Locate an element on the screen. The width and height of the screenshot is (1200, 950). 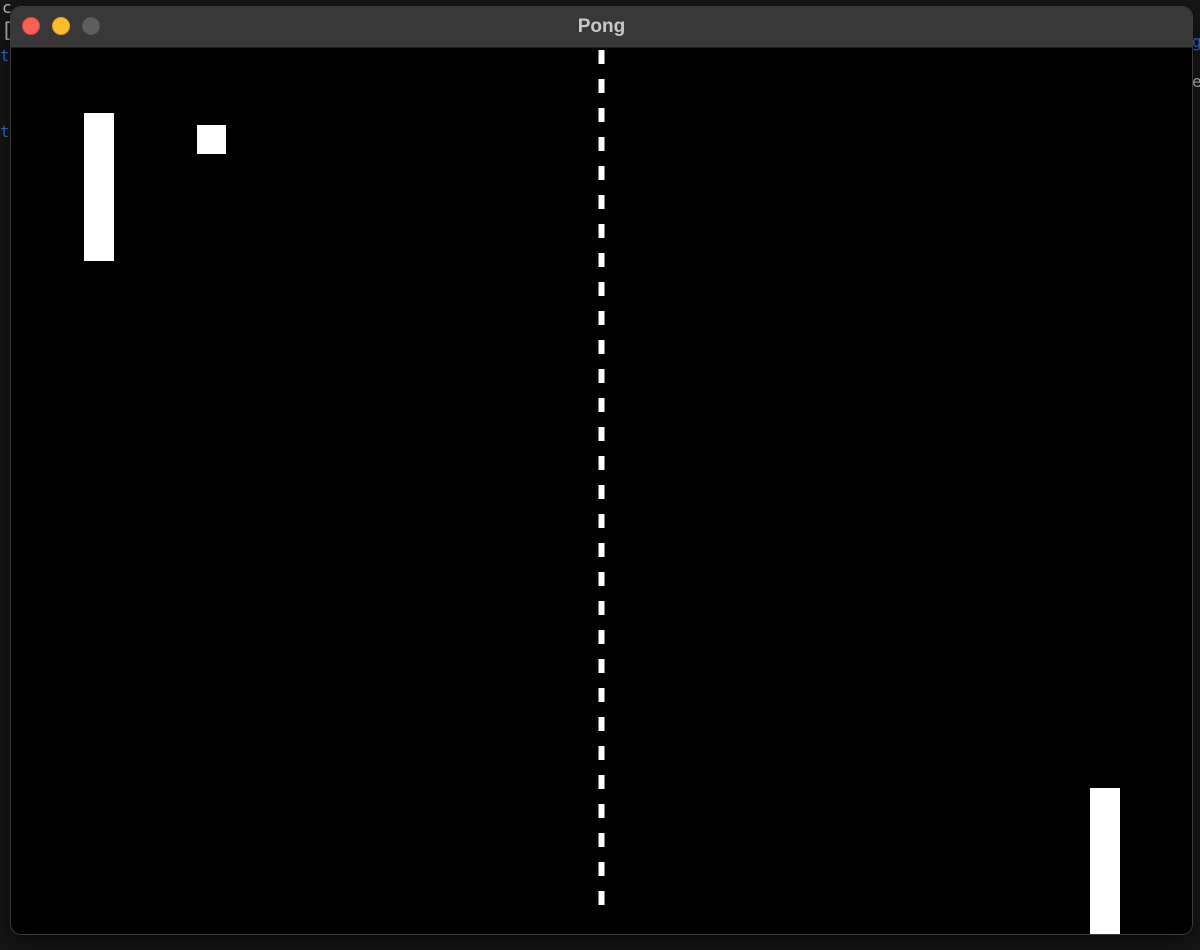
background-text: g is located at coordinates (1196, 41).